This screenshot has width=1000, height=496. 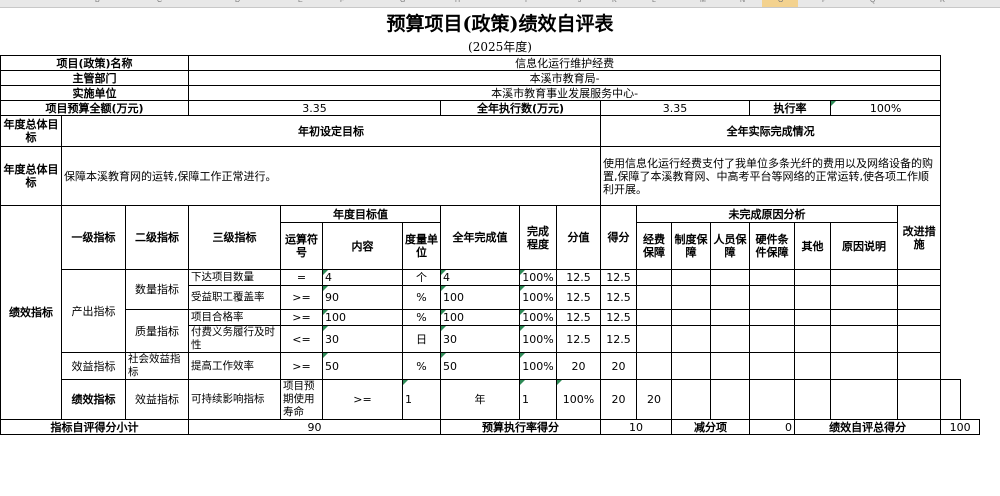 I want to click on content-cell: 1, so click(x=422, y=399).